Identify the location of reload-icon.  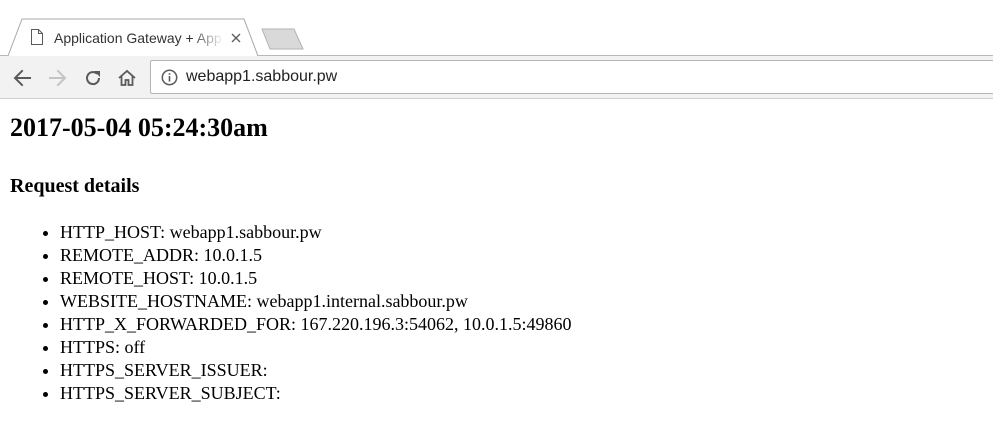
(93, 78).